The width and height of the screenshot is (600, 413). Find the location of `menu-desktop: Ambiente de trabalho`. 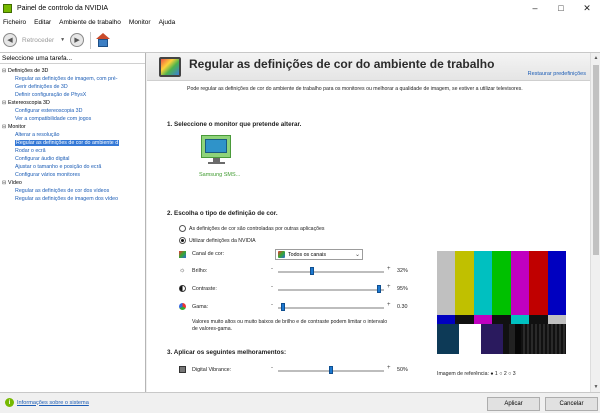

menu-desktop: Ambiente de trabalho is located at coordinates (90, 22).